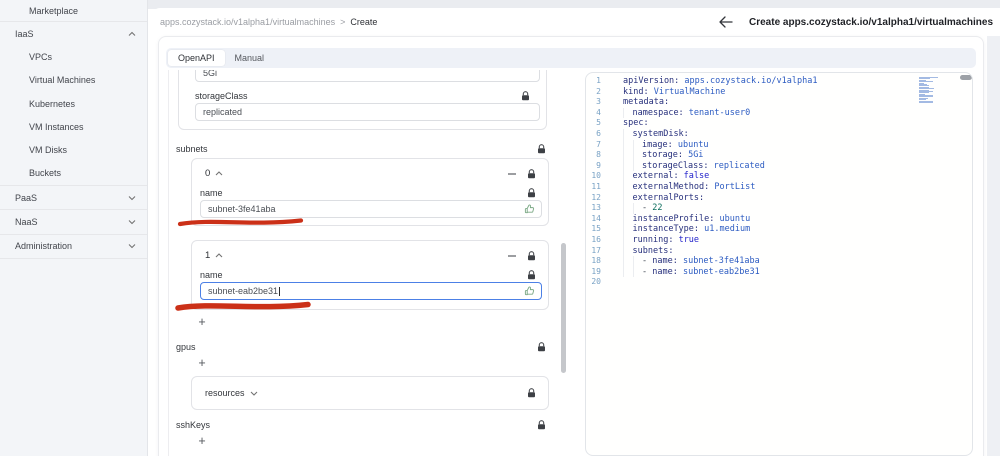  What do you see at coordinates (370, 393) in the screenshot?
I see `resources-group: resources` at bounding box center [370, 393].